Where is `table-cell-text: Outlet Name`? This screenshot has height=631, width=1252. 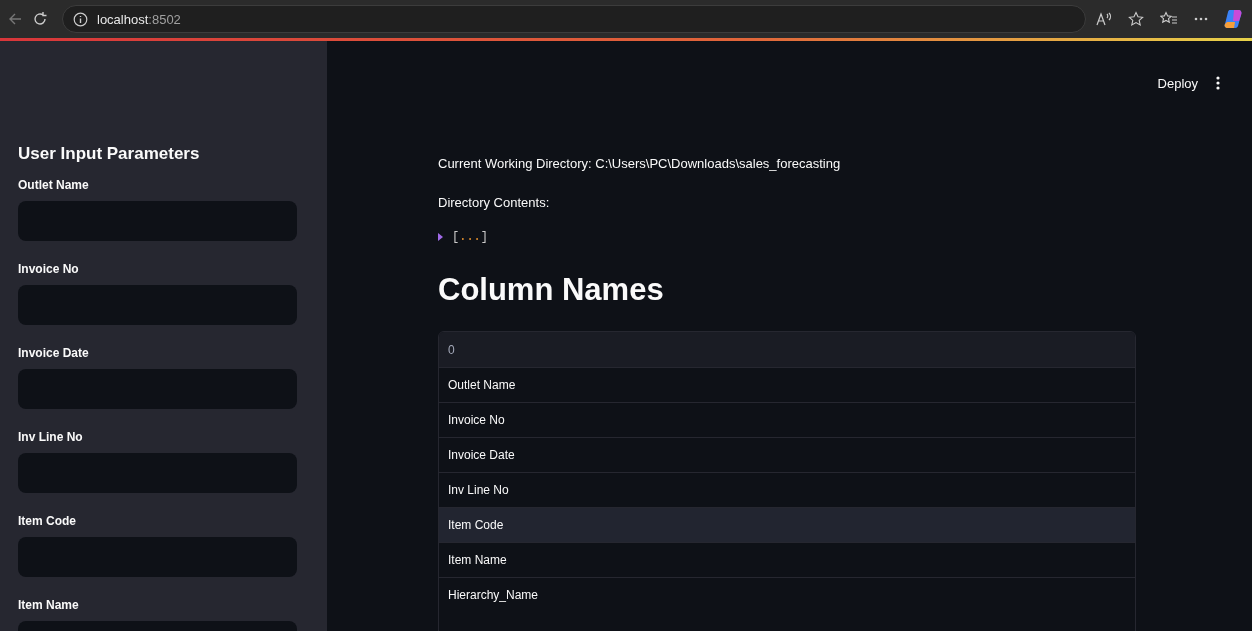
table-cell-text: Outlet Name is located at coordinates (482, 385).